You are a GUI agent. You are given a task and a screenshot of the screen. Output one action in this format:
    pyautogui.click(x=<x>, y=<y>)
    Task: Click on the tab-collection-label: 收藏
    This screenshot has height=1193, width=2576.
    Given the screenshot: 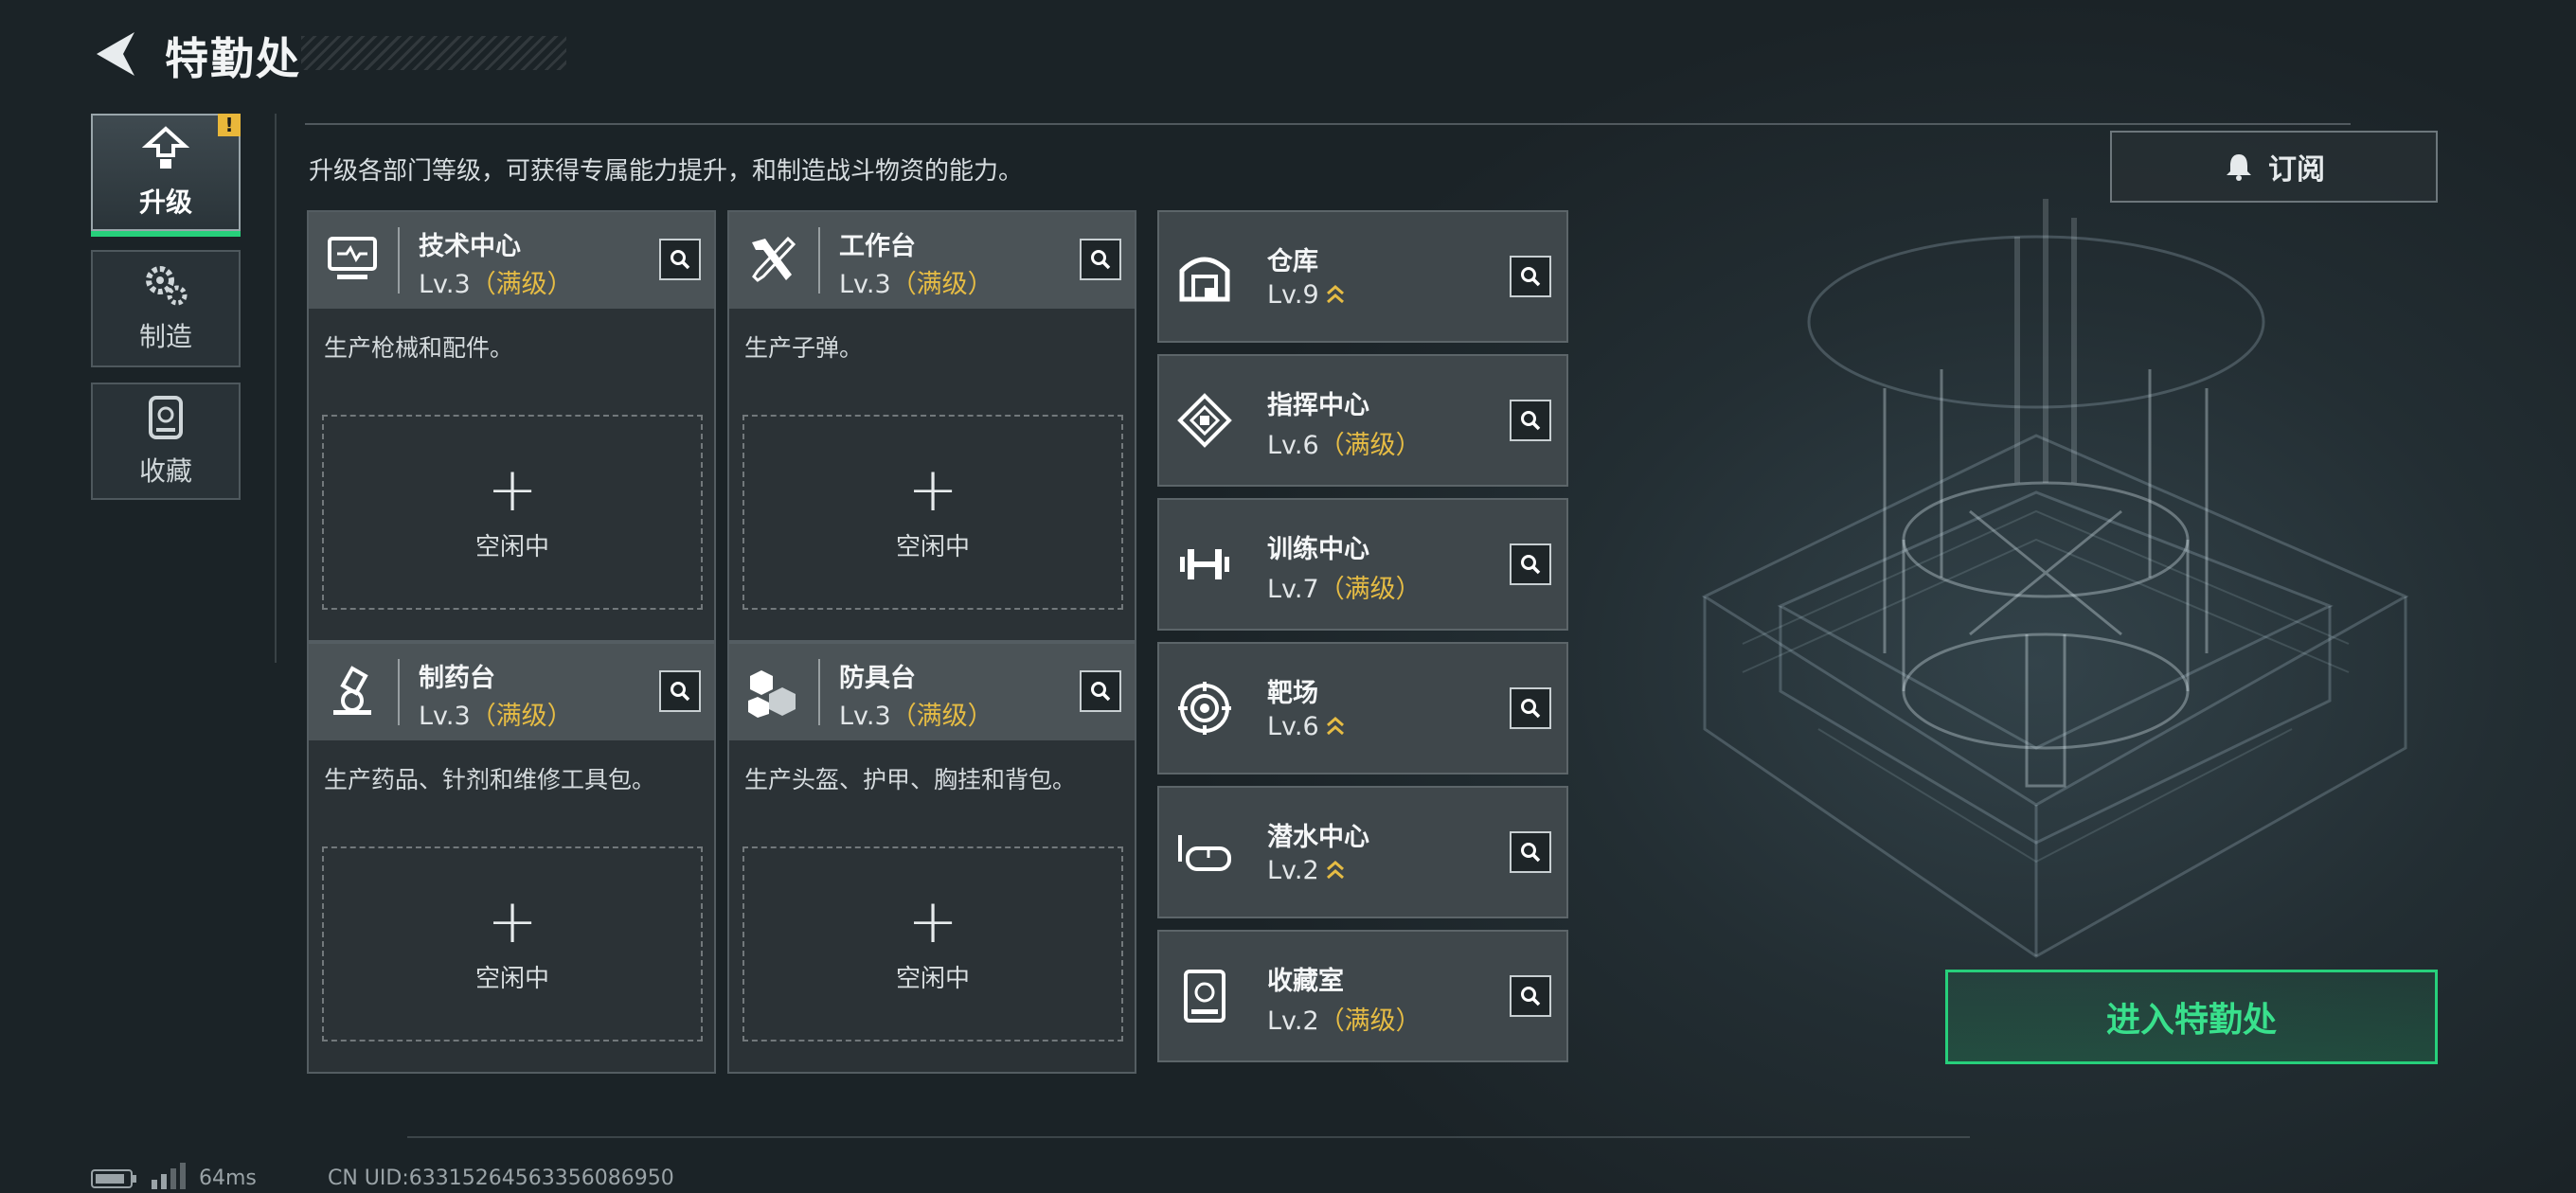 What is the action you would take?
    pyautogui.click(x=165, y=471)
    